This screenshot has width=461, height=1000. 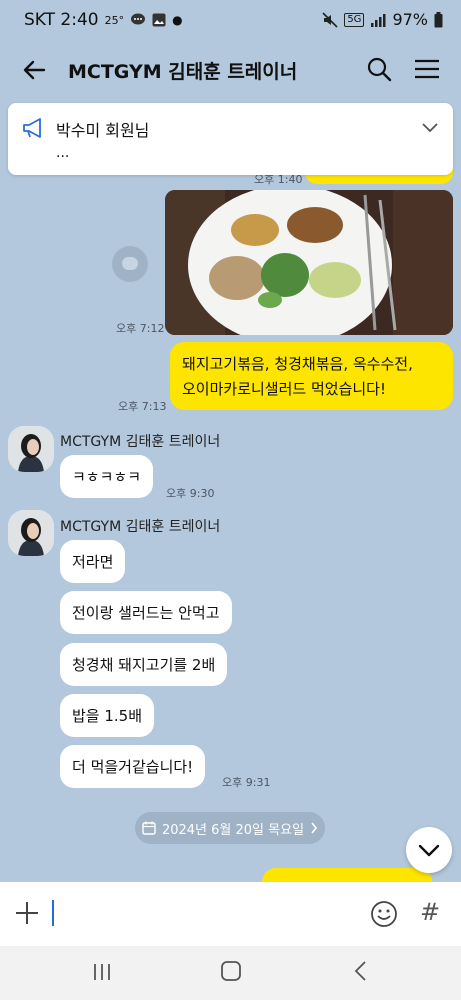 What do you see at coordinates (93, 561) in the screenshot?
I see `received-message-bubble: 저라면` at bounding box center [93, 561].